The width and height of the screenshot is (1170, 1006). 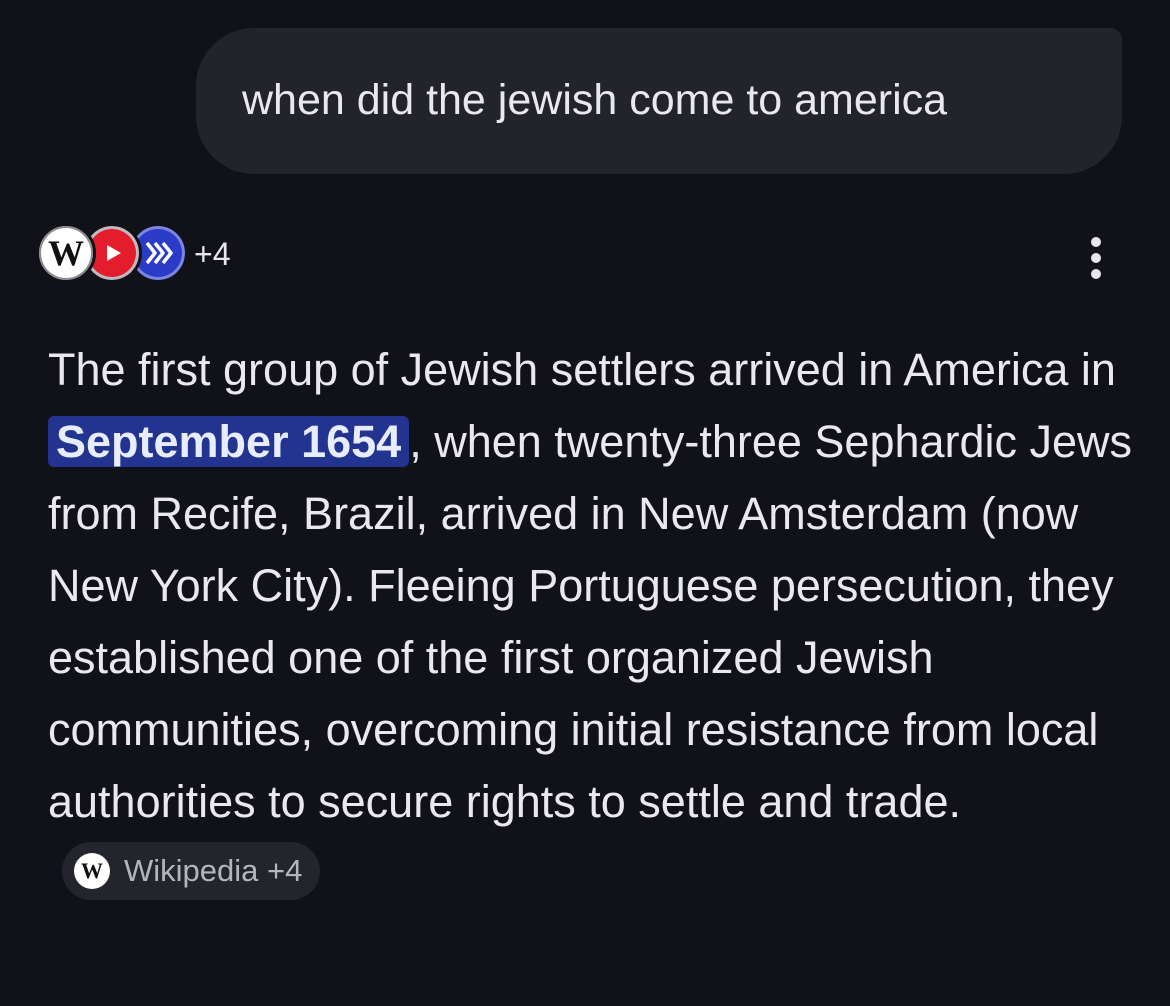 What do you see at coordinates (595, 100) in the screenshot?
I see `user-query-text: when did the jewish come to america` at bounding box center [595, 100].